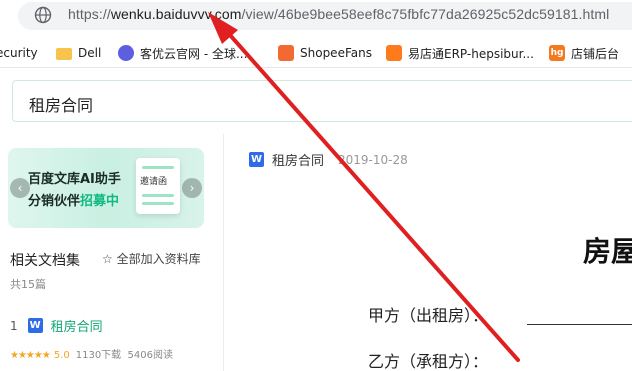  I want to click on banner-highlight: 招募中, so click(100, 201).